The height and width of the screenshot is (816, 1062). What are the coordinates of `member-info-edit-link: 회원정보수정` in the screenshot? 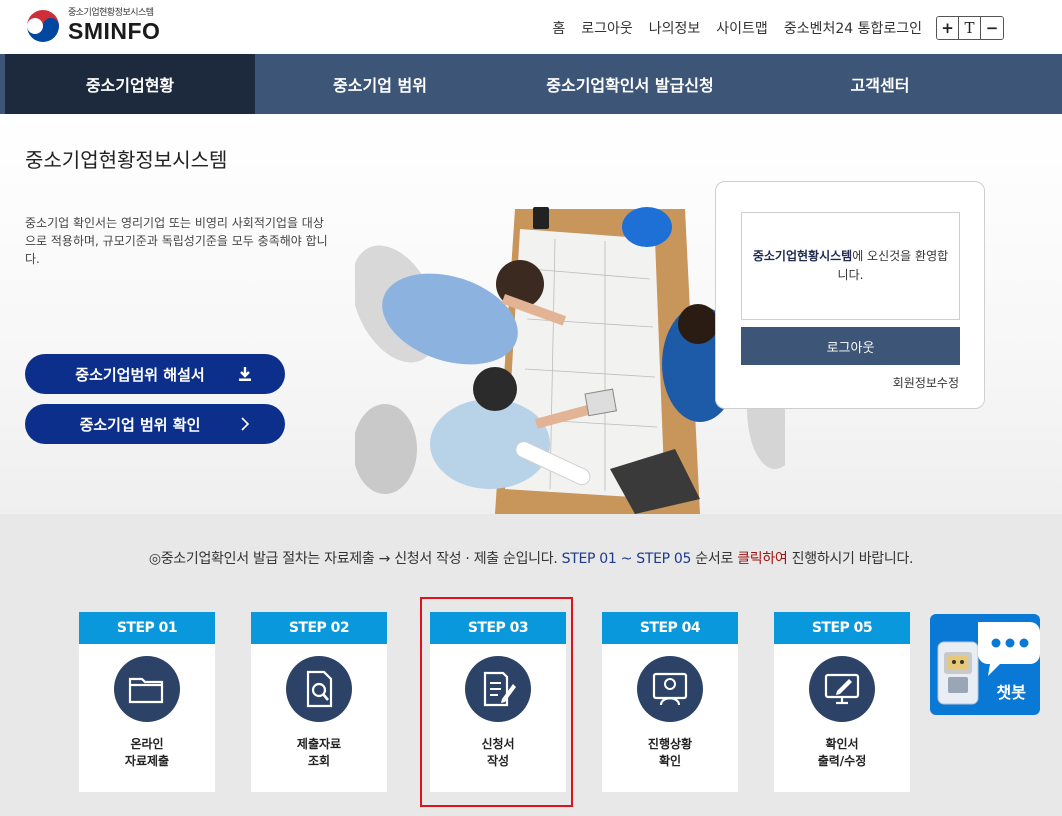 It's located at (926, 382).